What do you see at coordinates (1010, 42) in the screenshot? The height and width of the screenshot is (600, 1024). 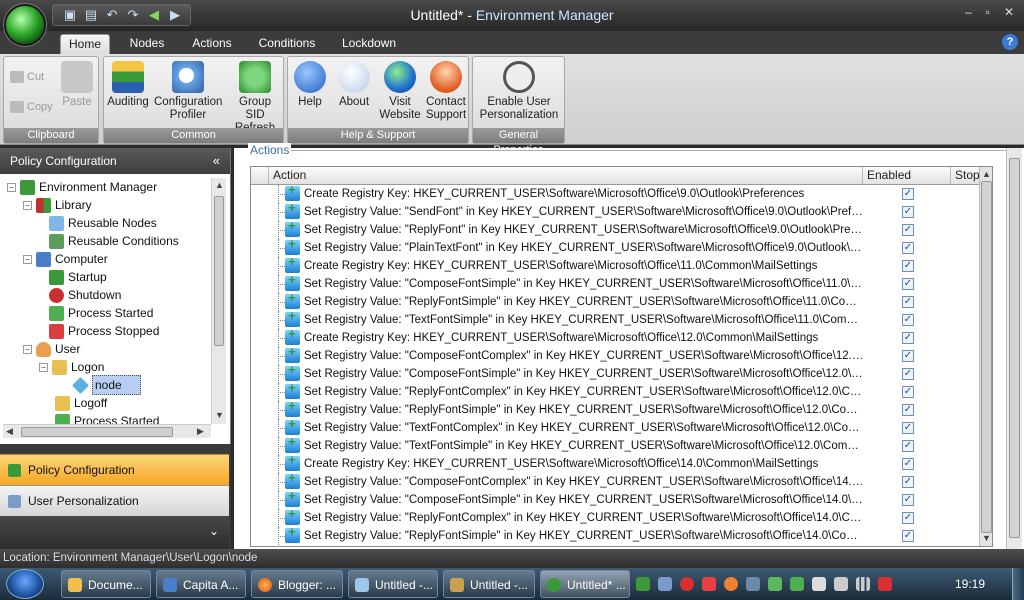 I see `help-icon: ?` at bounding box center [1010, 42].